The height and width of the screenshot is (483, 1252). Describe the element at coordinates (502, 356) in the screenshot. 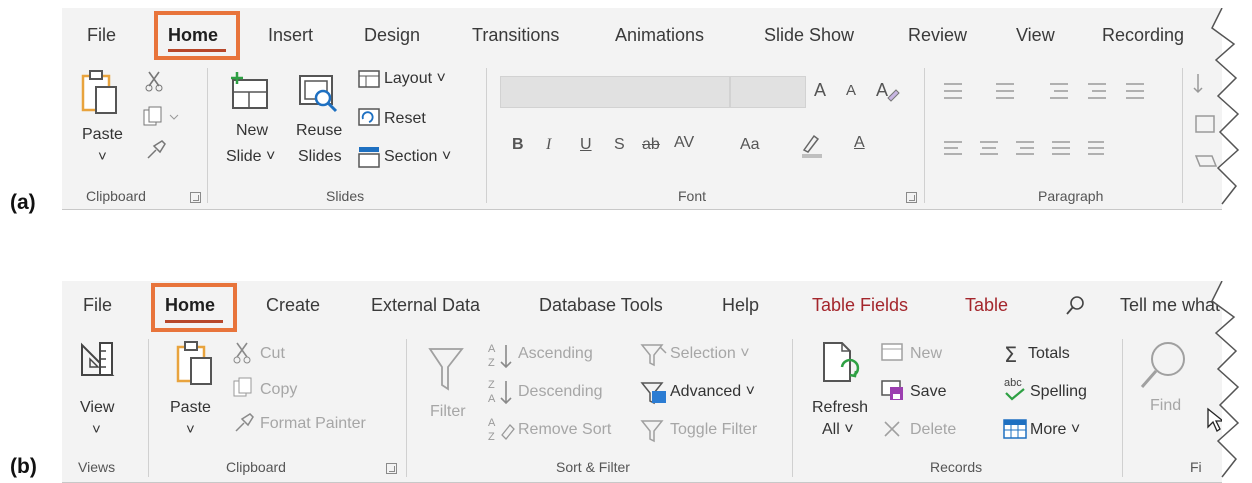

I see `sort-ascending-icon: A Z` at that location.